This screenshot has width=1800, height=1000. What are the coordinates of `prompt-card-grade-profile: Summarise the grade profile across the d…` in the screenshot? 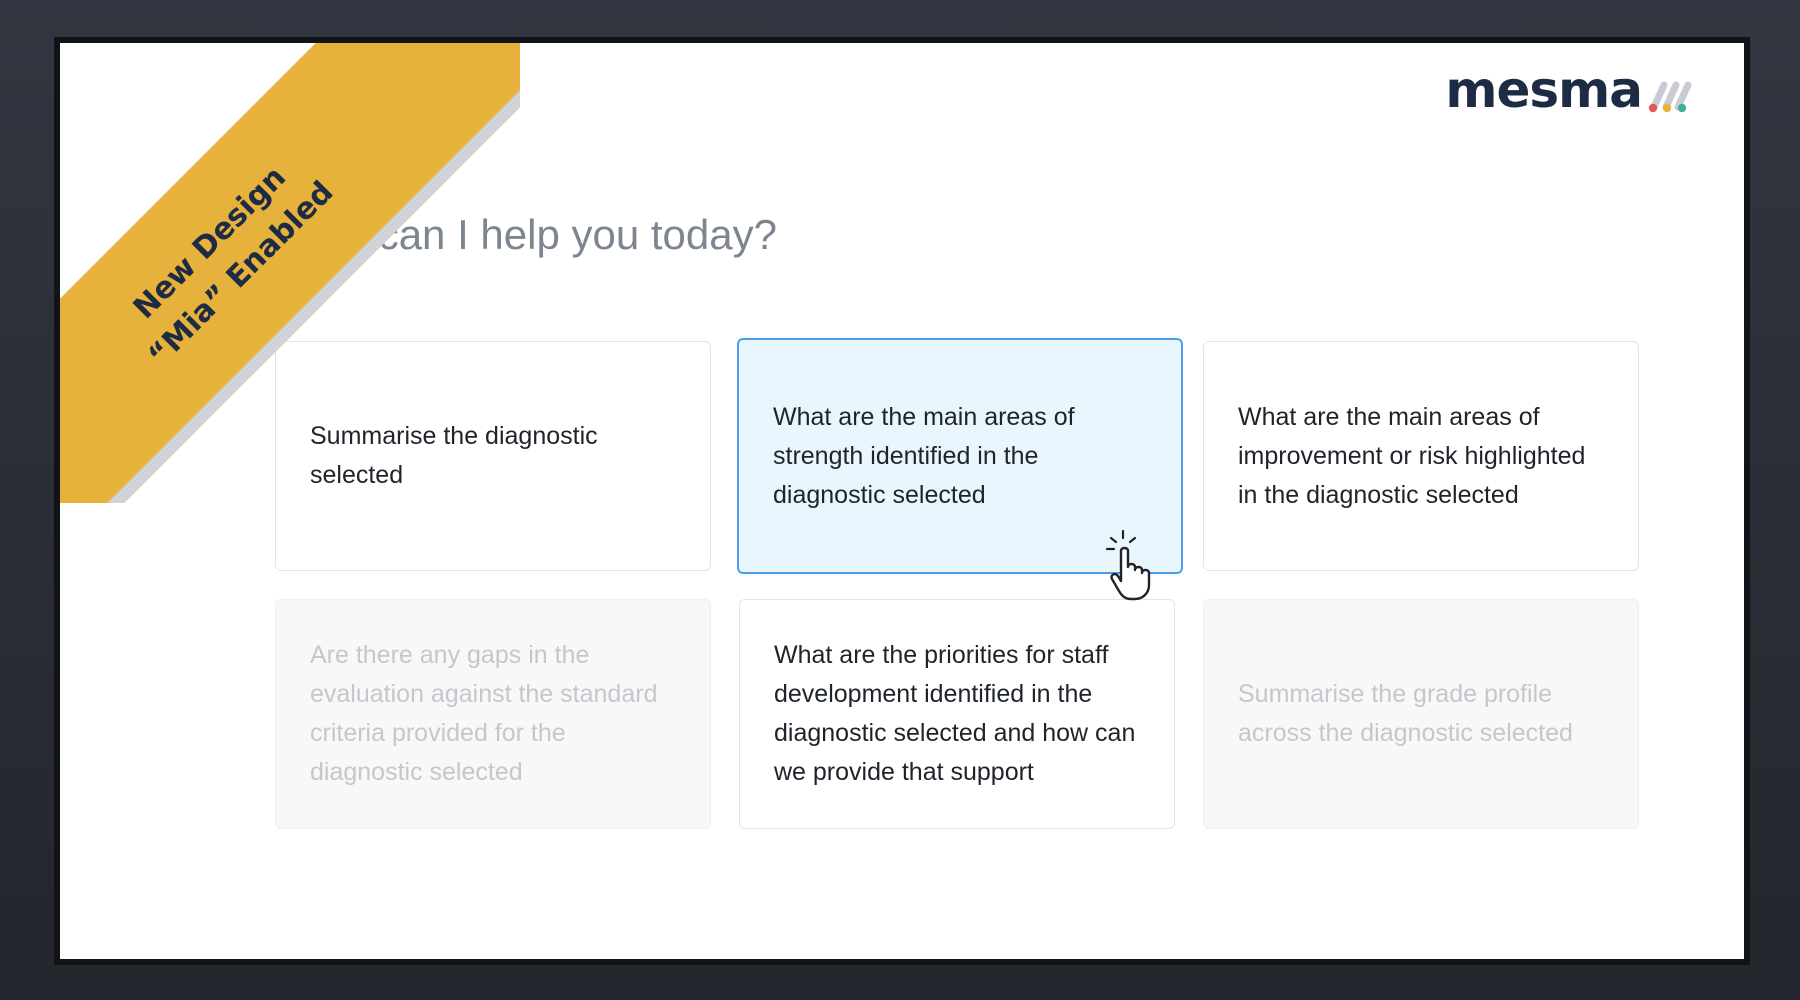 It's located at (1421, 714).